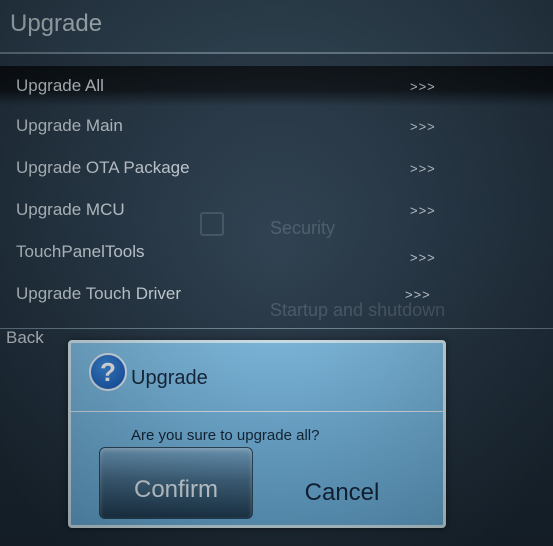 This screenshot has height=546, width=553. What do you see at coordinates (276, 27) in the screenshot?
I see `title-bar: Upgrade` at bounding box center [276, 27].